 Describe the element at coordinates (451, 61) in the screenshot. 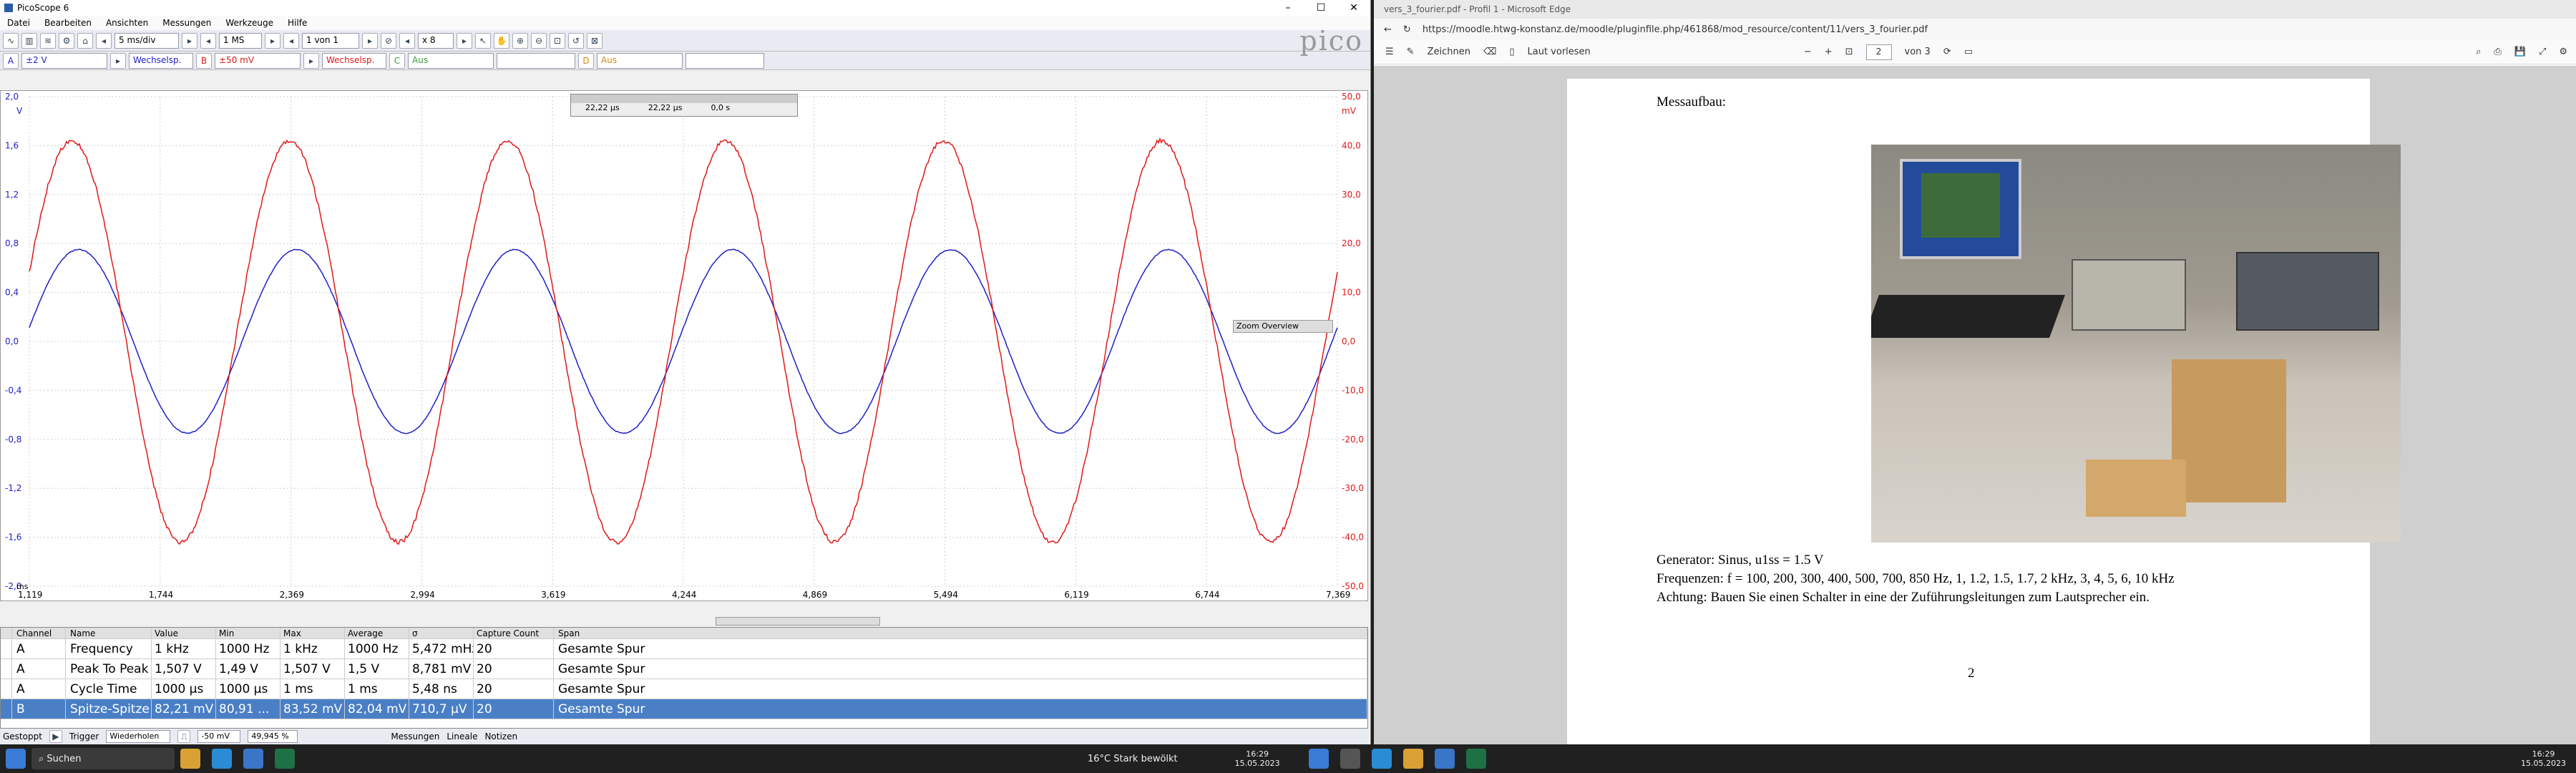

I see `channel-c-range: Aus` at that location.